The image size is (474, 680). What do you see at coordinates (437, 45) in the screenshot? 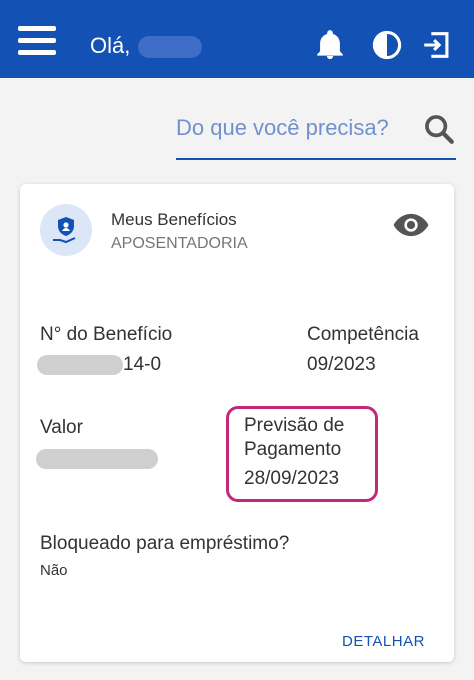
I see `logout-icon` at bounding box center [437, 45].